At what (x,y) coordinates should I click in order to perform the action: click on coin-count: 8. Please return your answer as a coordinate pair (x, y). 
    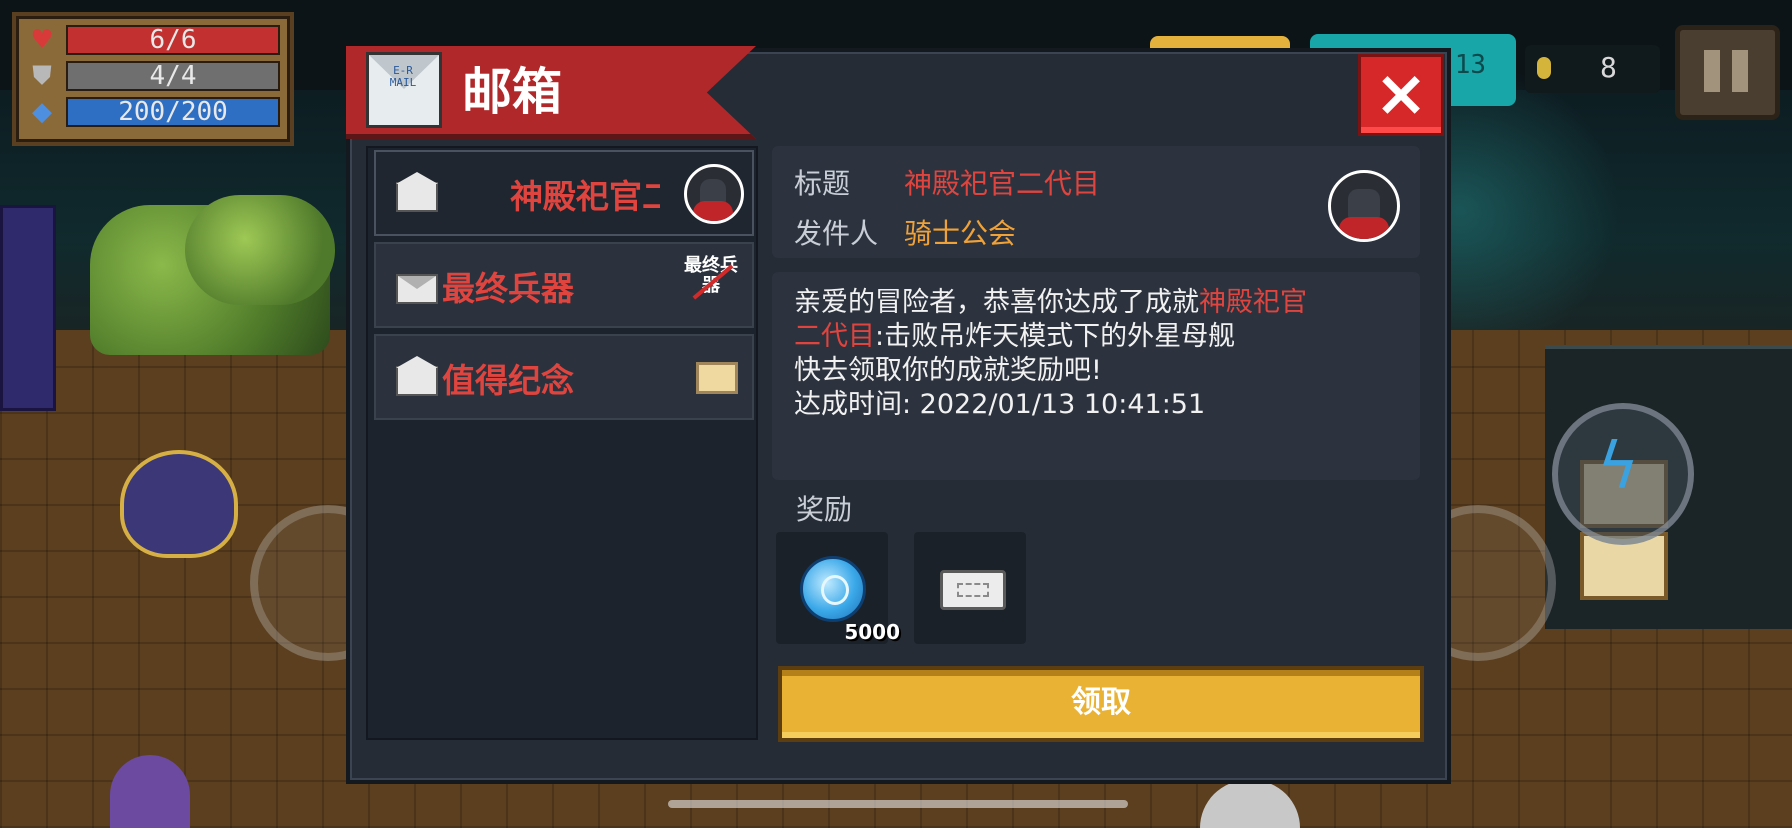
    Looking at the image, I should click on (1608, 67).